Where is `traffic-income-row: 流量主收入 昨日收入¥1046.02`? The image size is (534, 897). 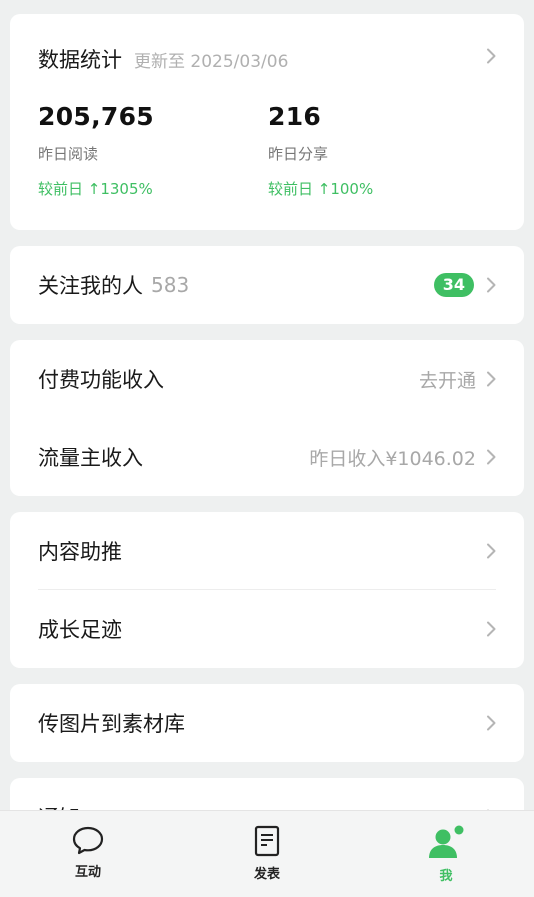 traffic-income-row: 流量主收入 昨日收入¥1046.02 is located at coordinates (267, 457).